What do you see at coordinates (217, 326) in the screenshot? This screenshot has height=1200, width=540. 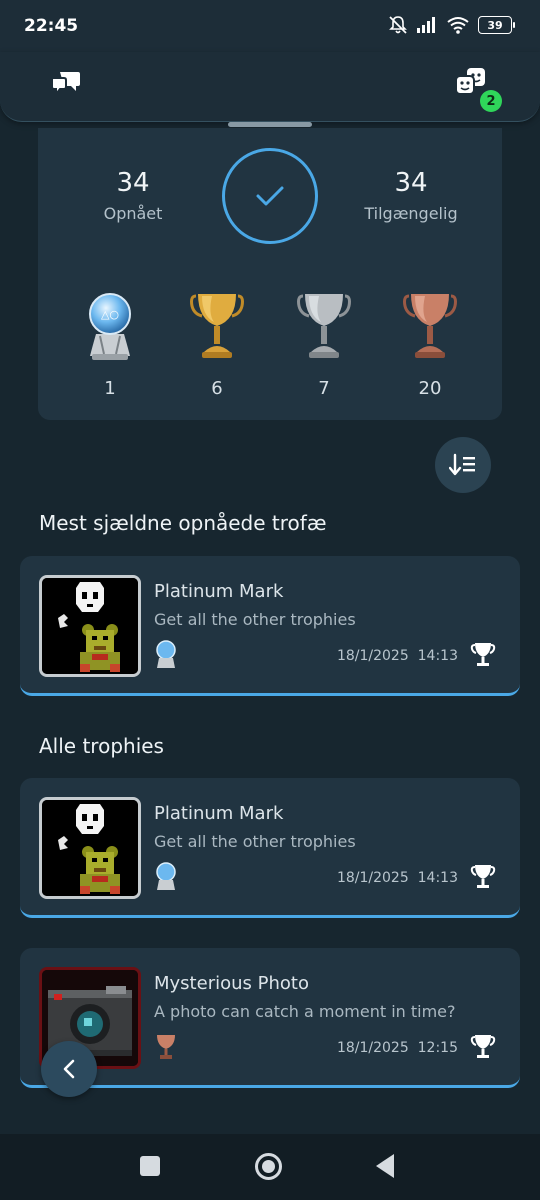 I see `gold-trophy-icon` at bounding box center [217, 326].